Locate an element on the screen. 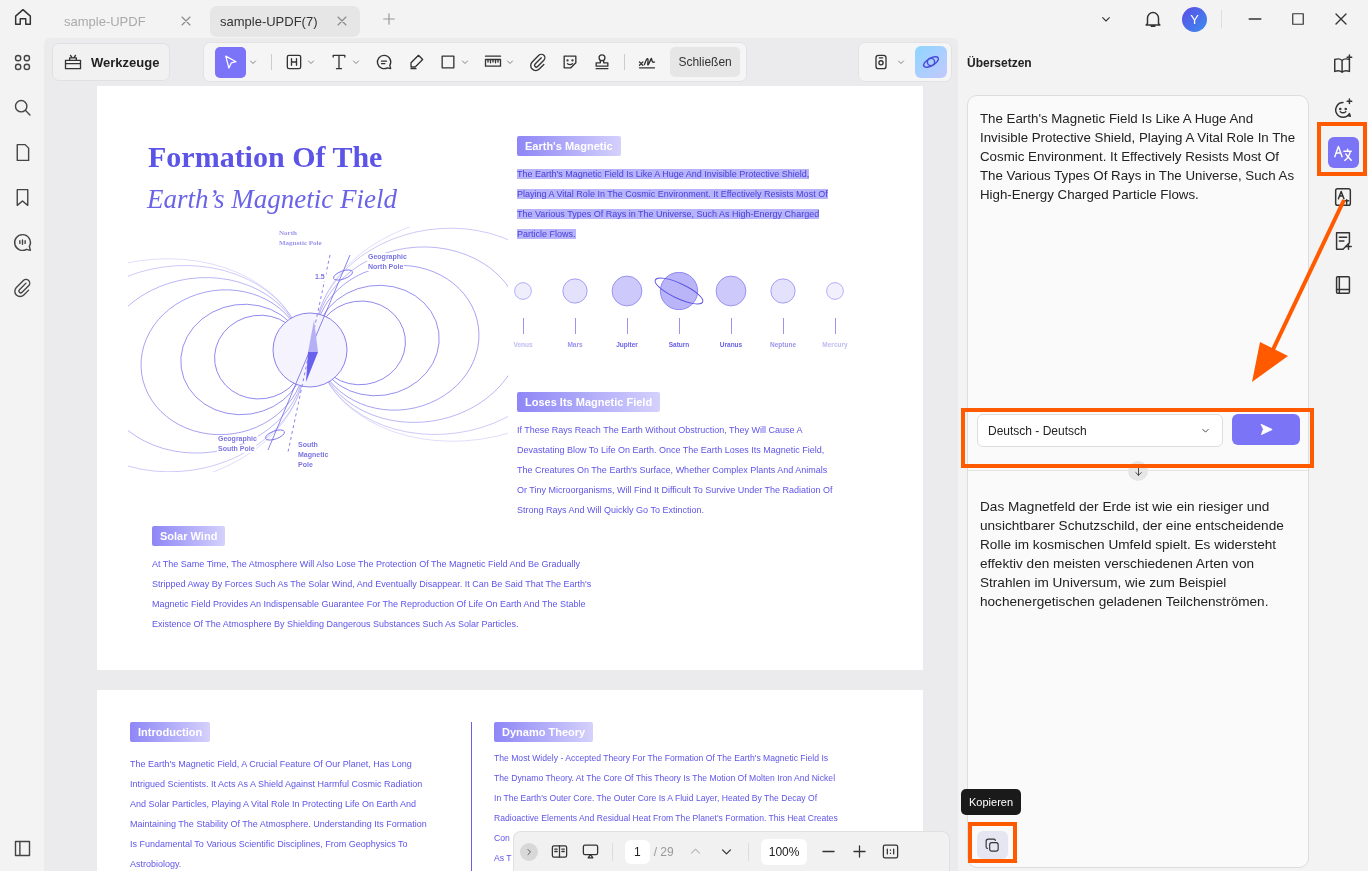  paperclip-icon is located at coordinates (22, 287).